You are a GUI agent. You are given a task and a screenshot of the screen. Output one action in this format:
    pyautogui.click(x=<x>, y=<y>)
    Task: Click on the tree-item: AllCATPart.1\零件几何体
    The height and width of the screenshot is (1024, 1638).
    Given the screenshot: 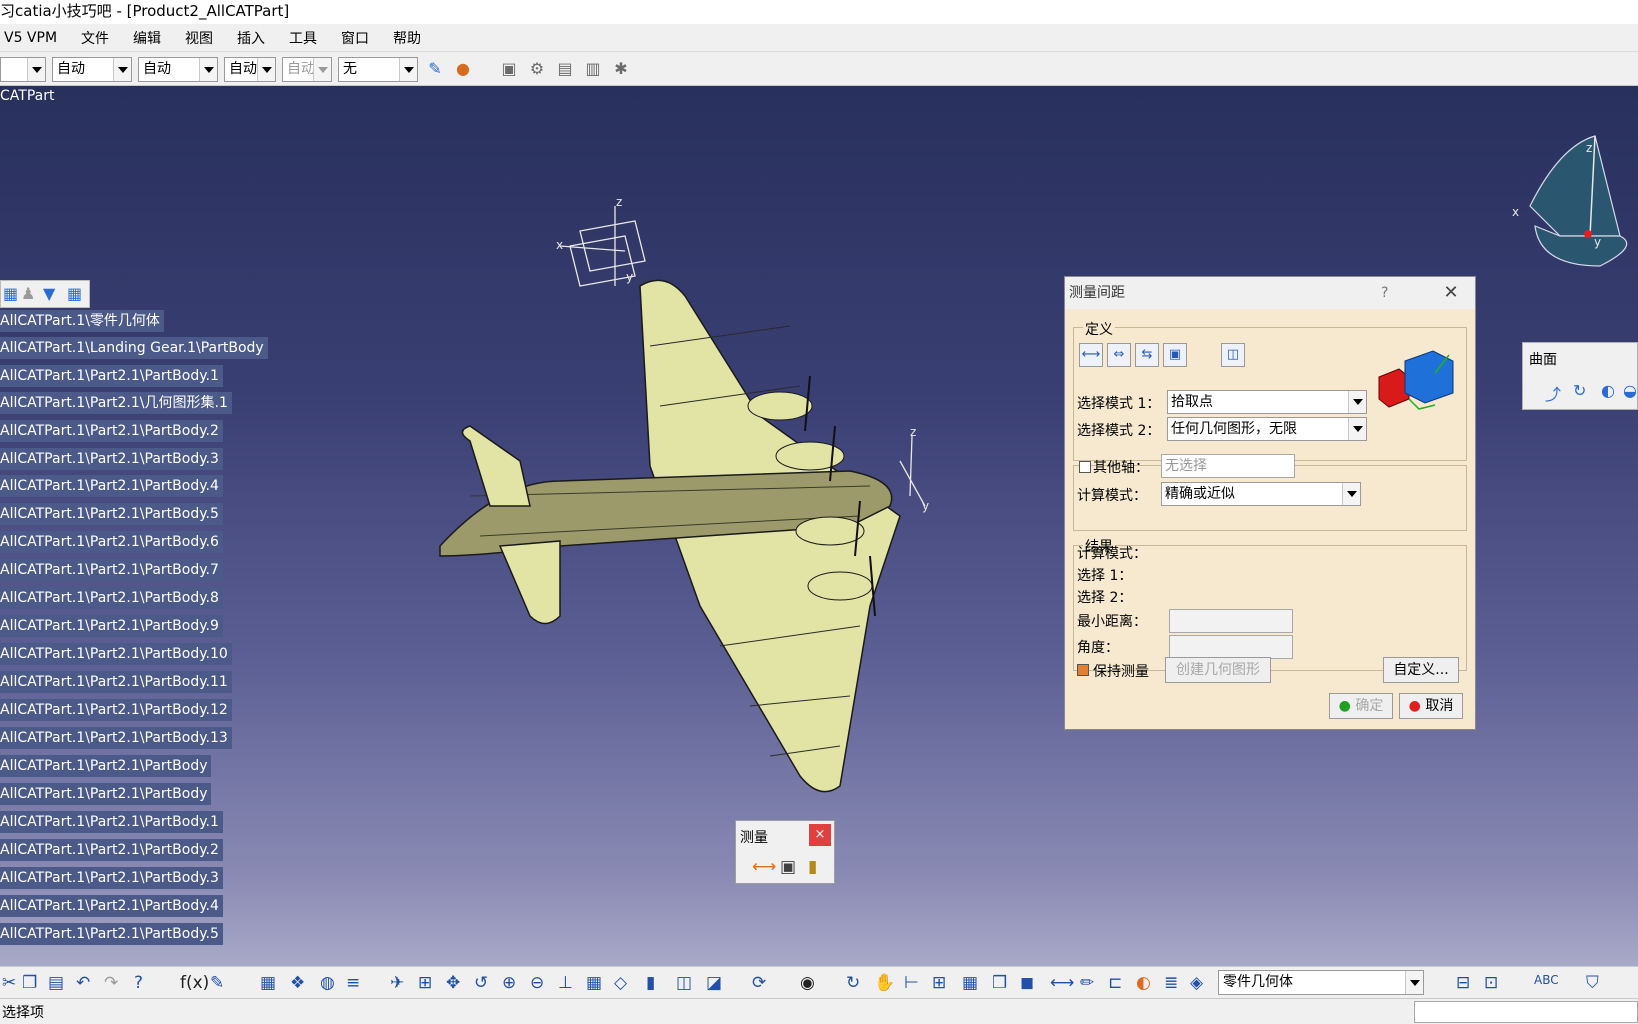 What is the action you would take?
    pyautogui.click(x=82, y=321)
    